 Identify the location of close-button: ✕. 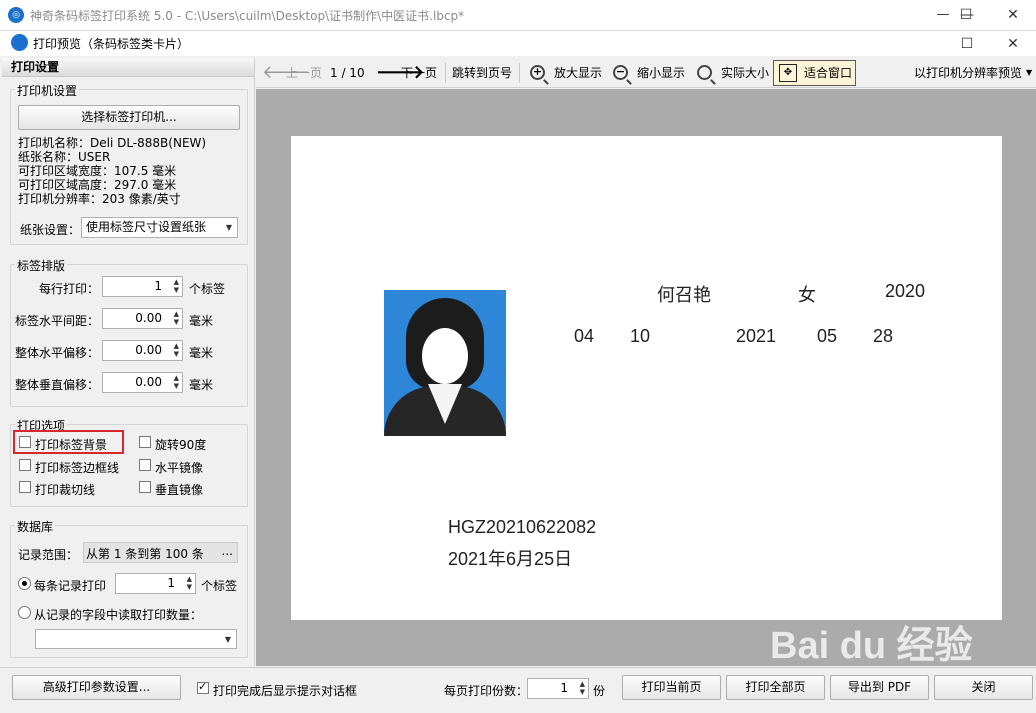
(1013, 15).